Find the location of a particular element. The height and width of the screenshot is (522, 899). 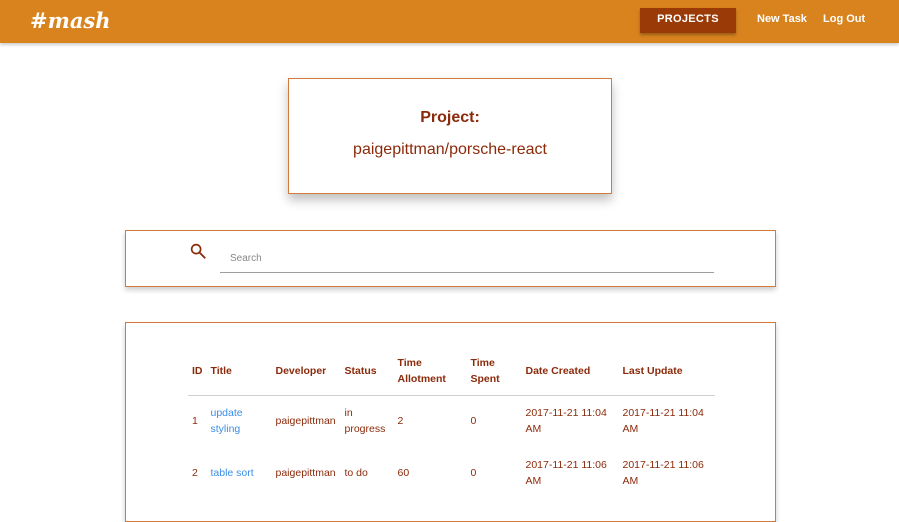

top-navbar: #mash PROJECTS New Task Log Out is located at coordinates (449, 21).